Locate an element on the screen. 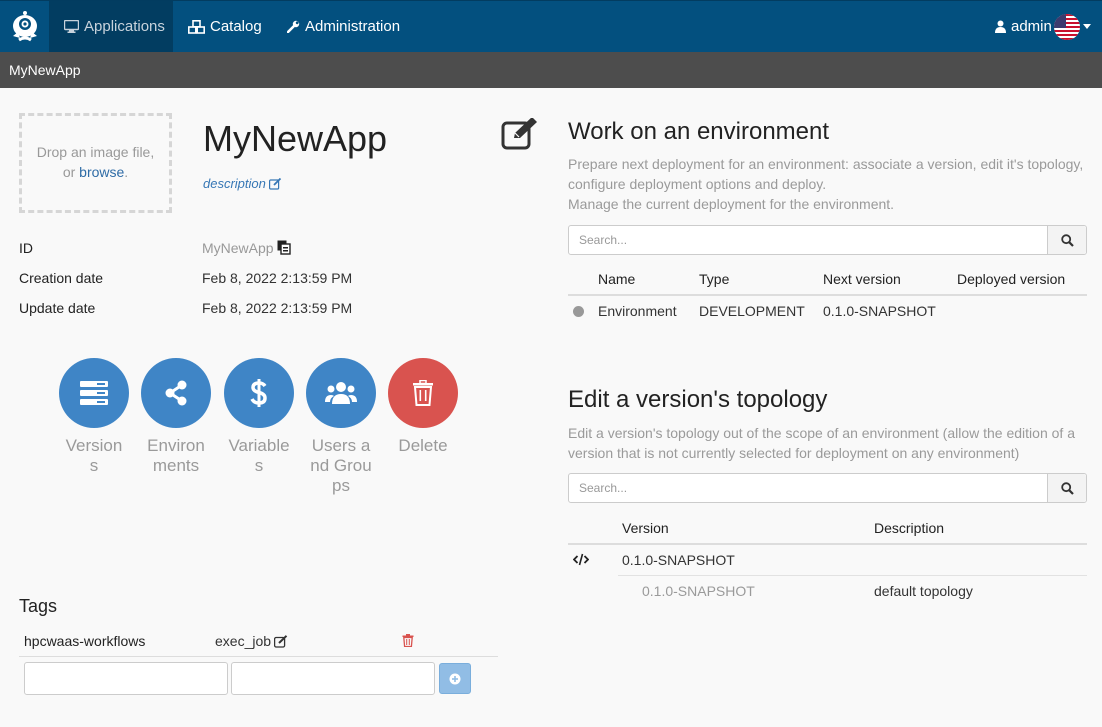  topology-title: Edit a version's topology is located at coordinates (698, 399).